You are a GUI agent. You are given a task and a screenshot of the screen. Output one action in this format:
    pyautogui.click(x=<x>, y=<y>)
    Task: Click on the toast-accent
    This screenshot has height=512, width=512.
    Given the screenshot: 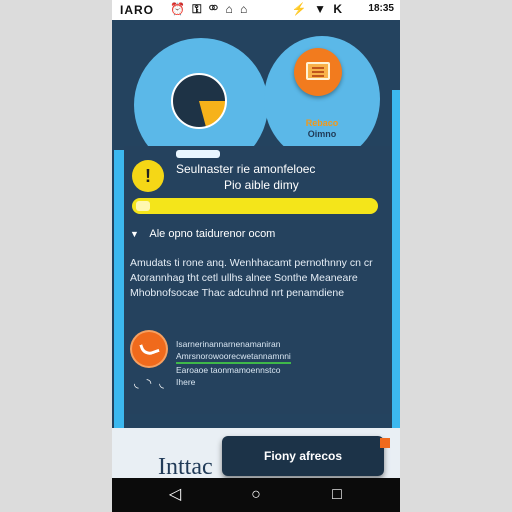 What is the action you would take?
    pyautogui.click(x=385, y=443)
    